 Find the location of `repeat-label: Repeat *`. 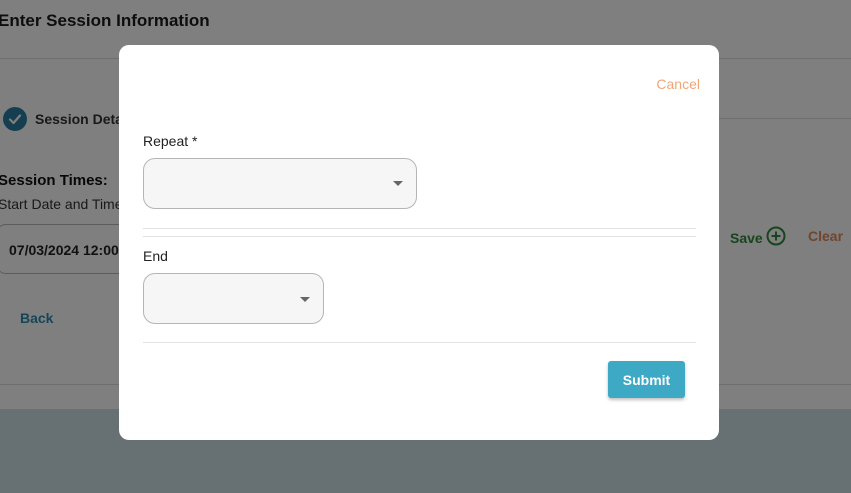

repeat-label: Repeat * is located at coordinates (170, 141).